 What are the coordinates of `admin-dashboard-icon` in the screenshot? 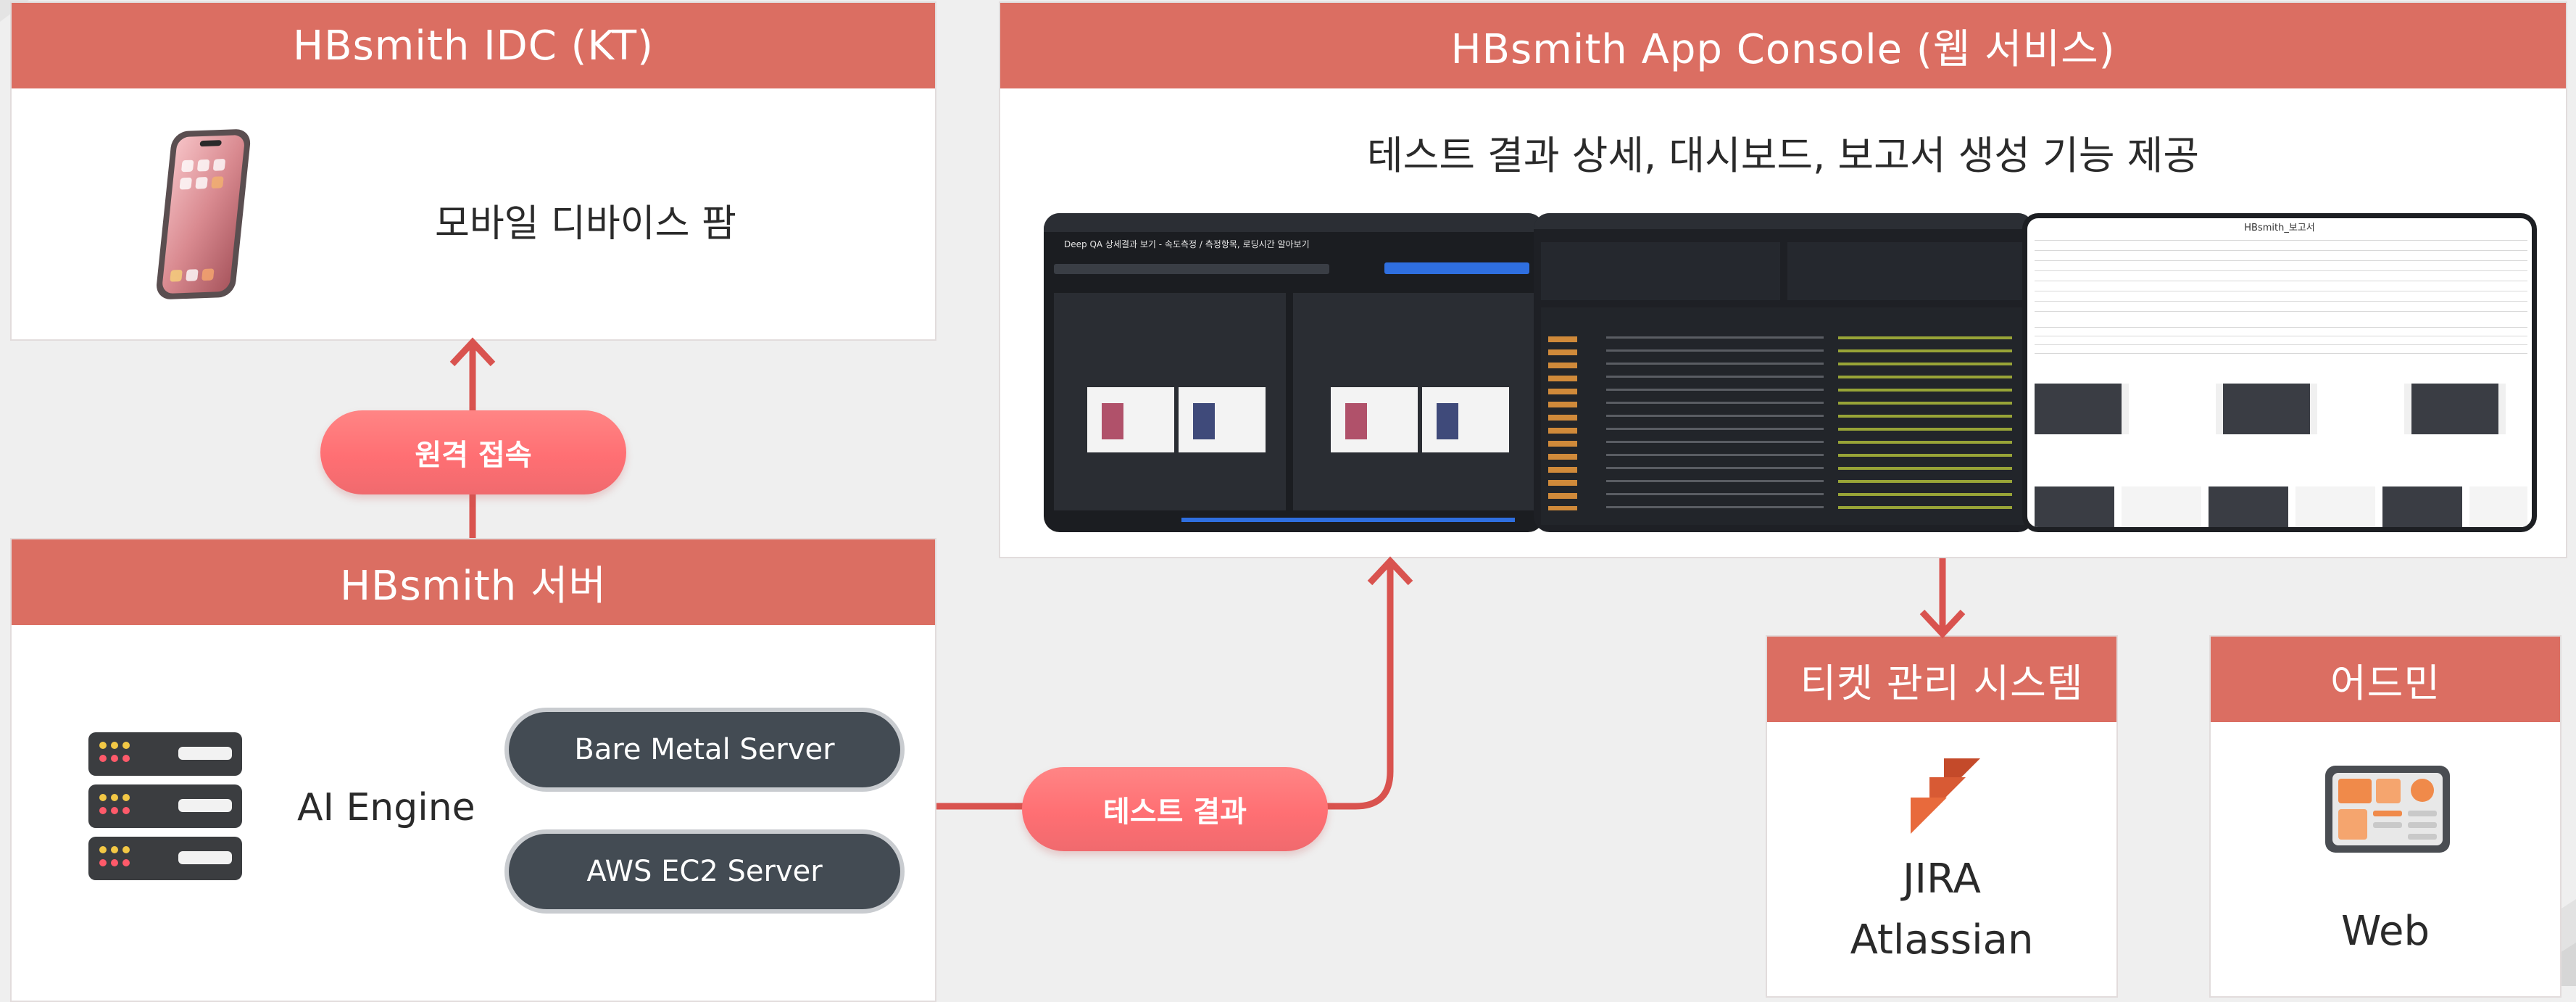 It's located at (2387, 809).